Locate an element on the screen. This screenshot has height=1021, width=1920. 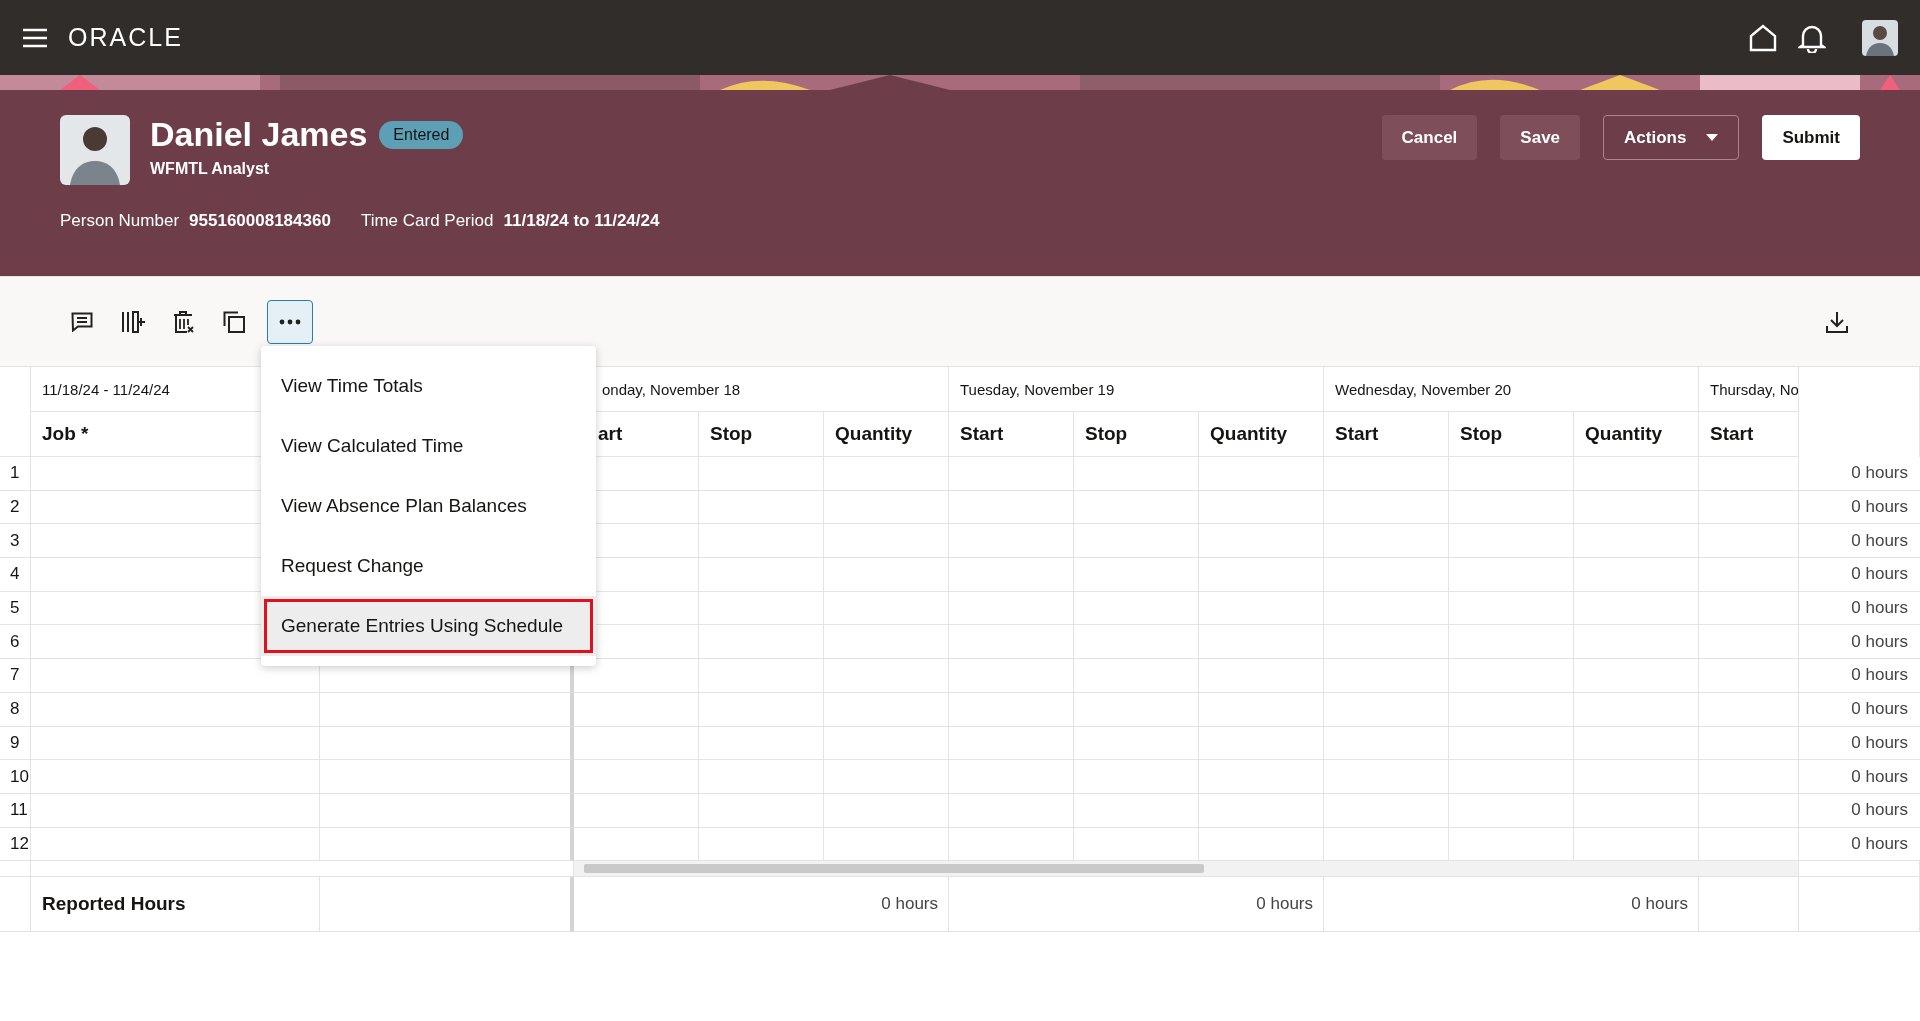
header-button: Save is located at coordinates (1540, 137).